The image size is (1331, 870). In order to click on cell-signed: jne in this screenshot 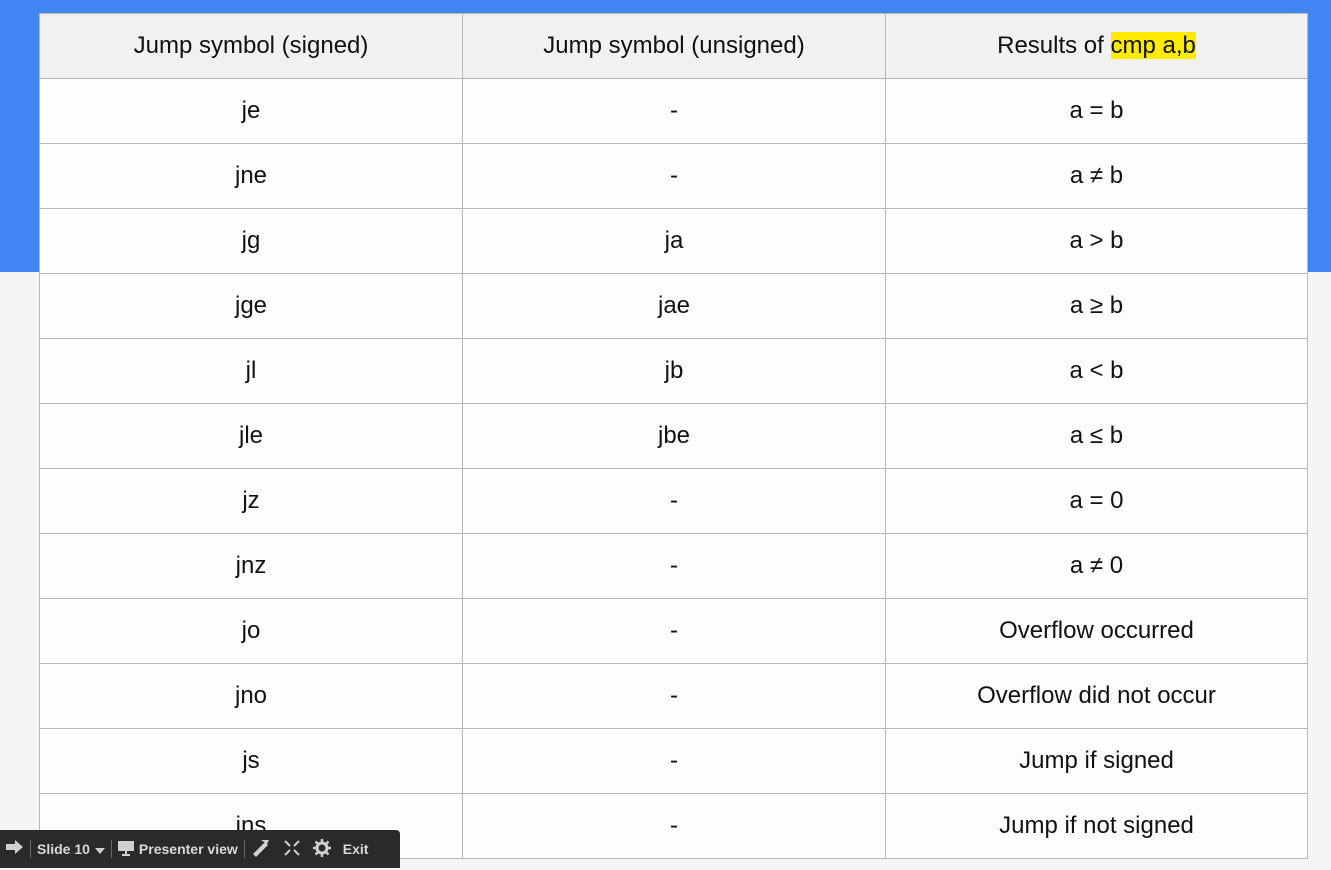, I will do `click(251, 176)`.